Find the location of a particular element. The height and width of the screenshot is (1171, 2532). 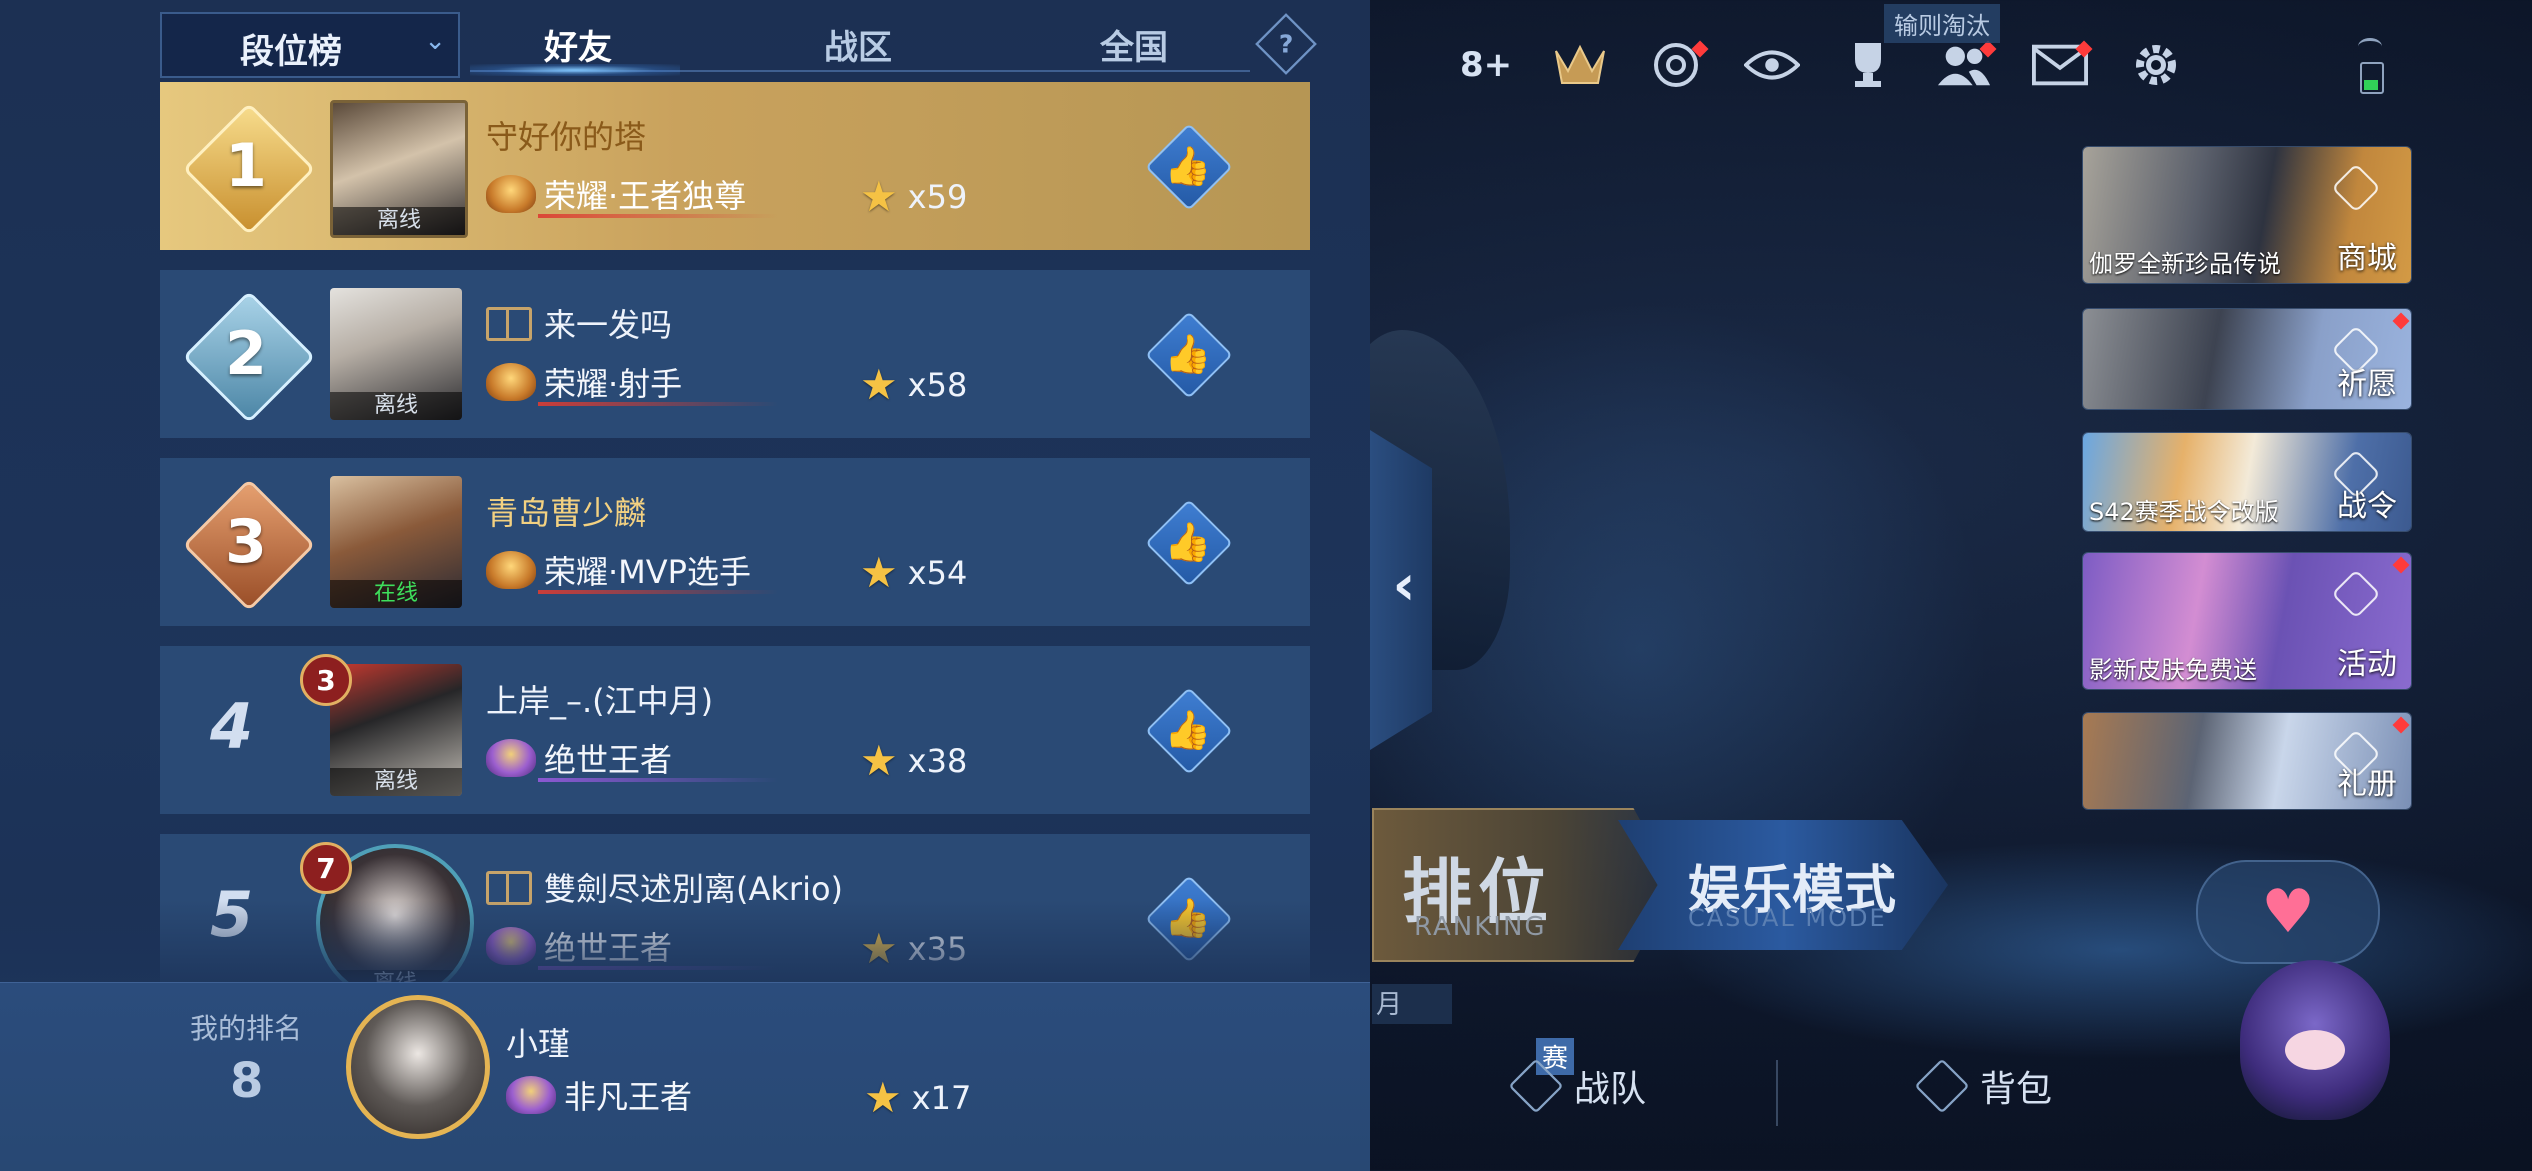

rank-number: 1 is located at coordinates (246, 166).